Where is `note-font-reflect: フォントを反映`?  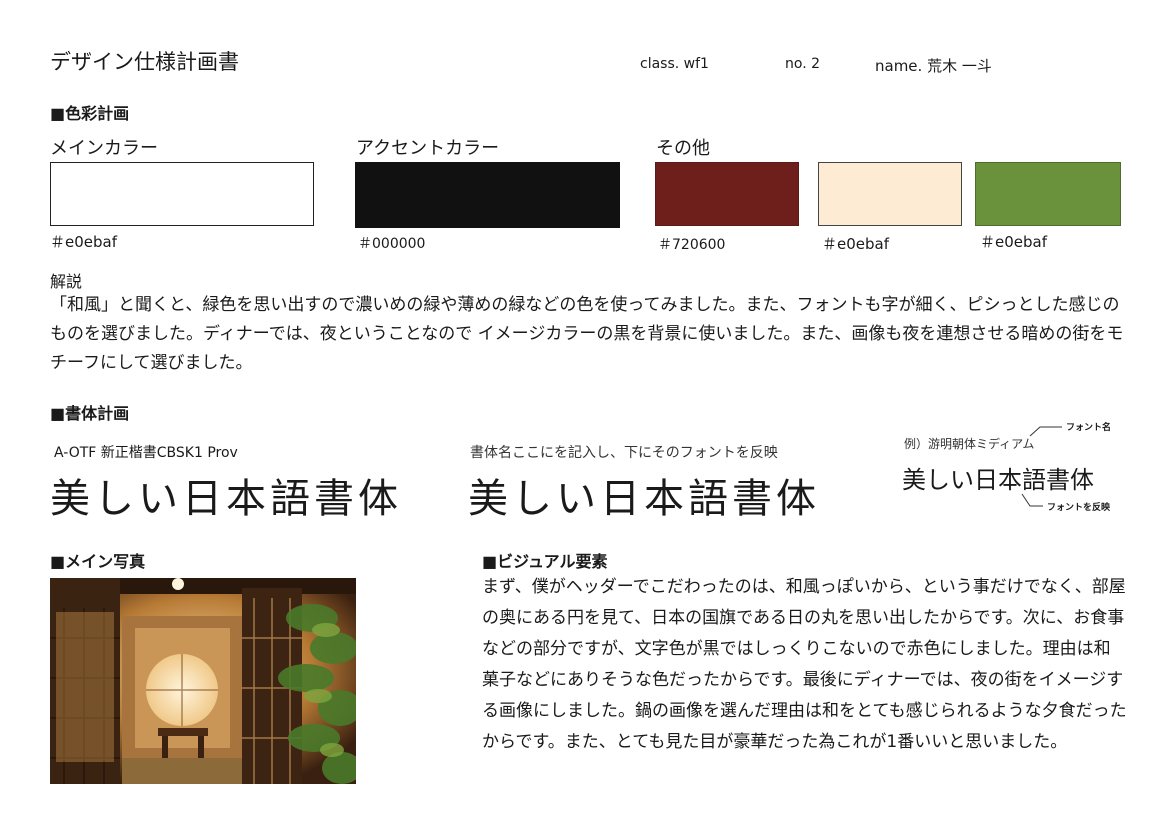
note-font-reflect: フォントを反映 is located at coordinates (1079, 508).